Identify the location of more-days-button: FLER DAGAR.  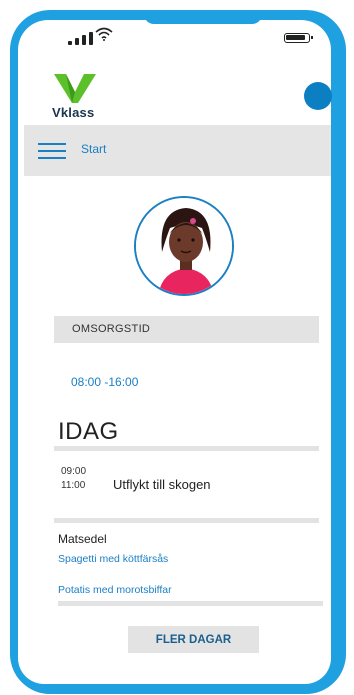
(193, 639).